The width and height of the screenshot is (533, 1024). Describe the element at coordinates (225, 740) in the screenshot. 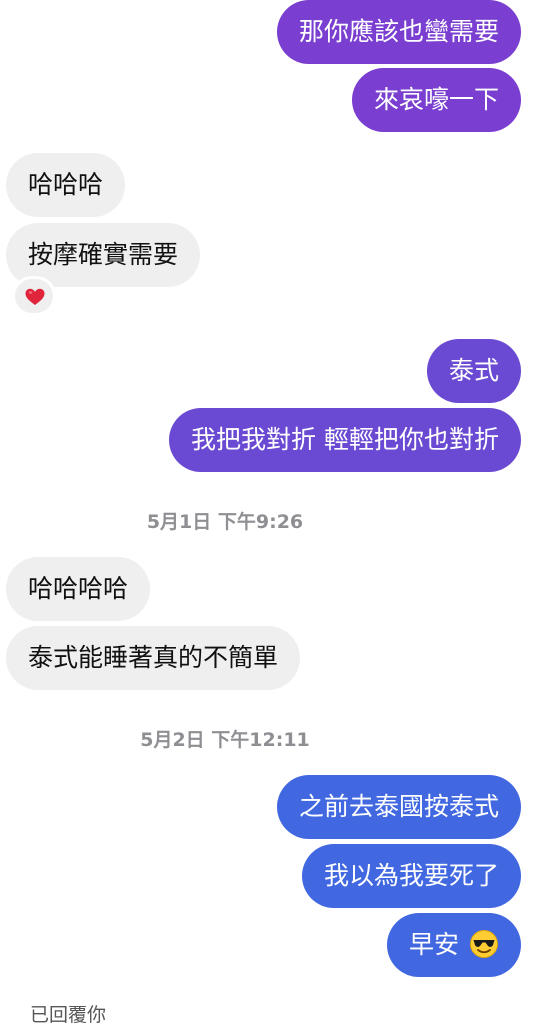

I see `timestamp: 5月2日 下午12:11` at that location.